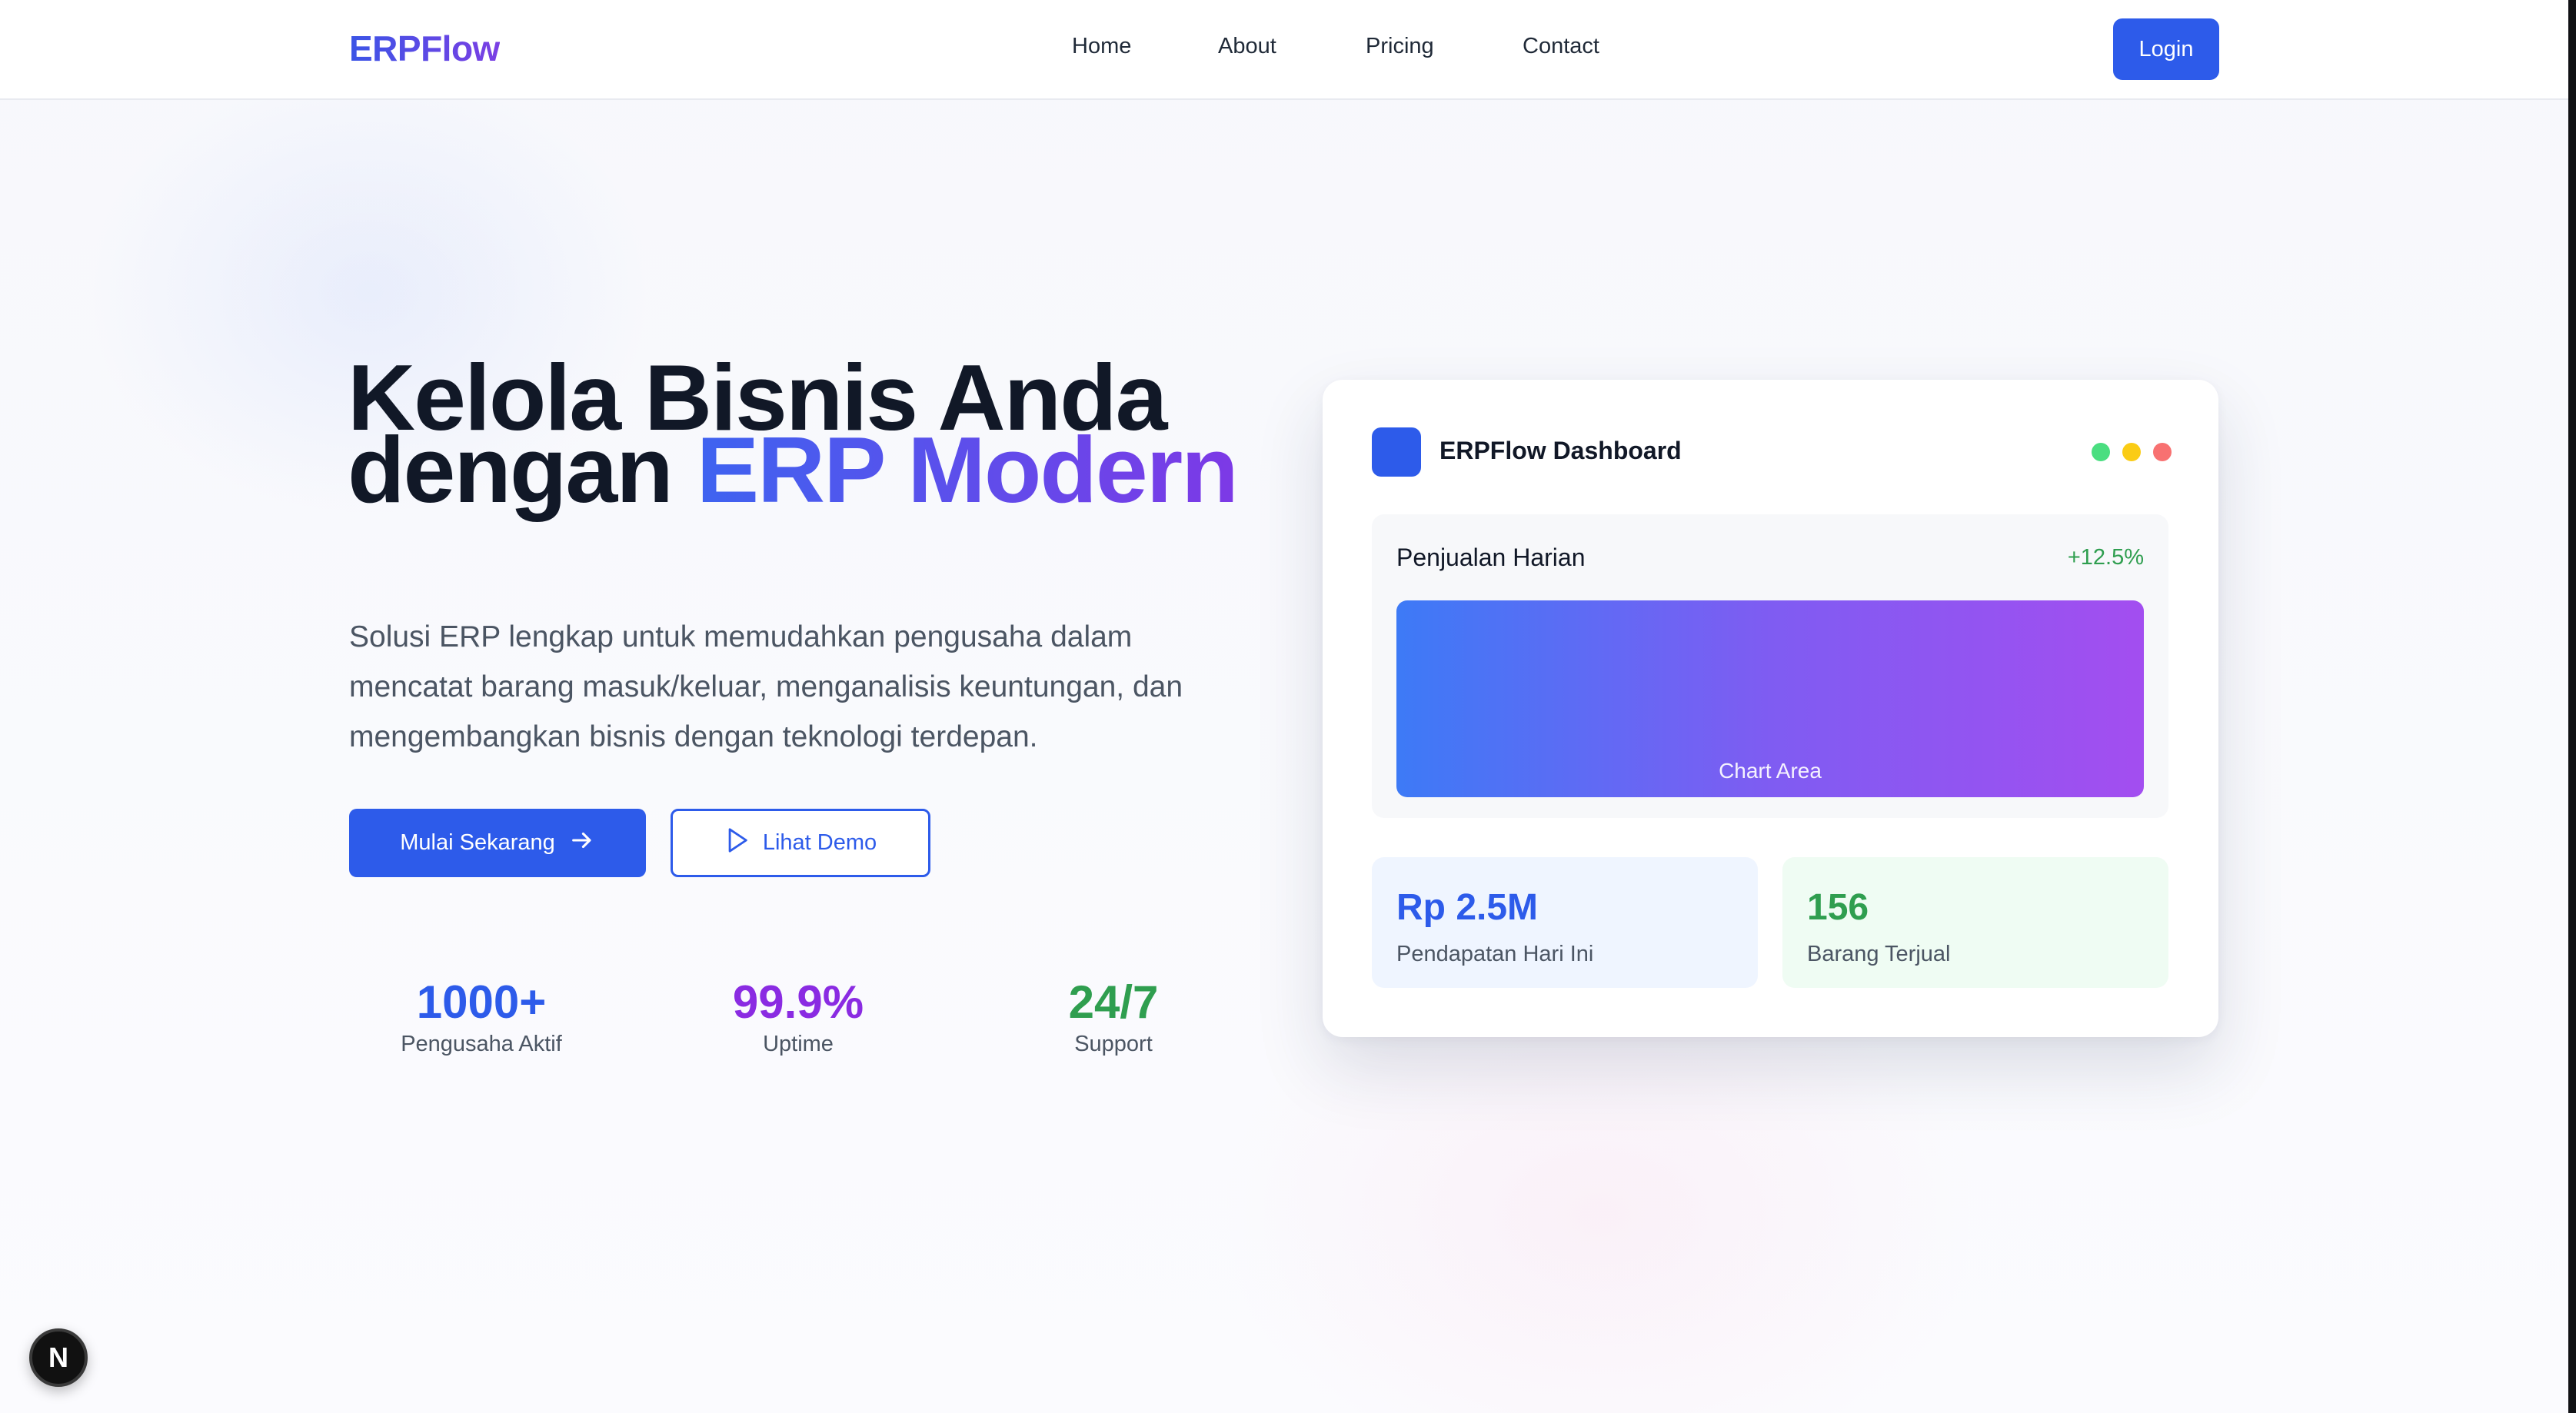 The height and width of the screenshot is (1413, 2576). Describe the element at coordinates (58, 1358) in the screenshot. I see `nextjs-dev-badge-icon: N` at that location.